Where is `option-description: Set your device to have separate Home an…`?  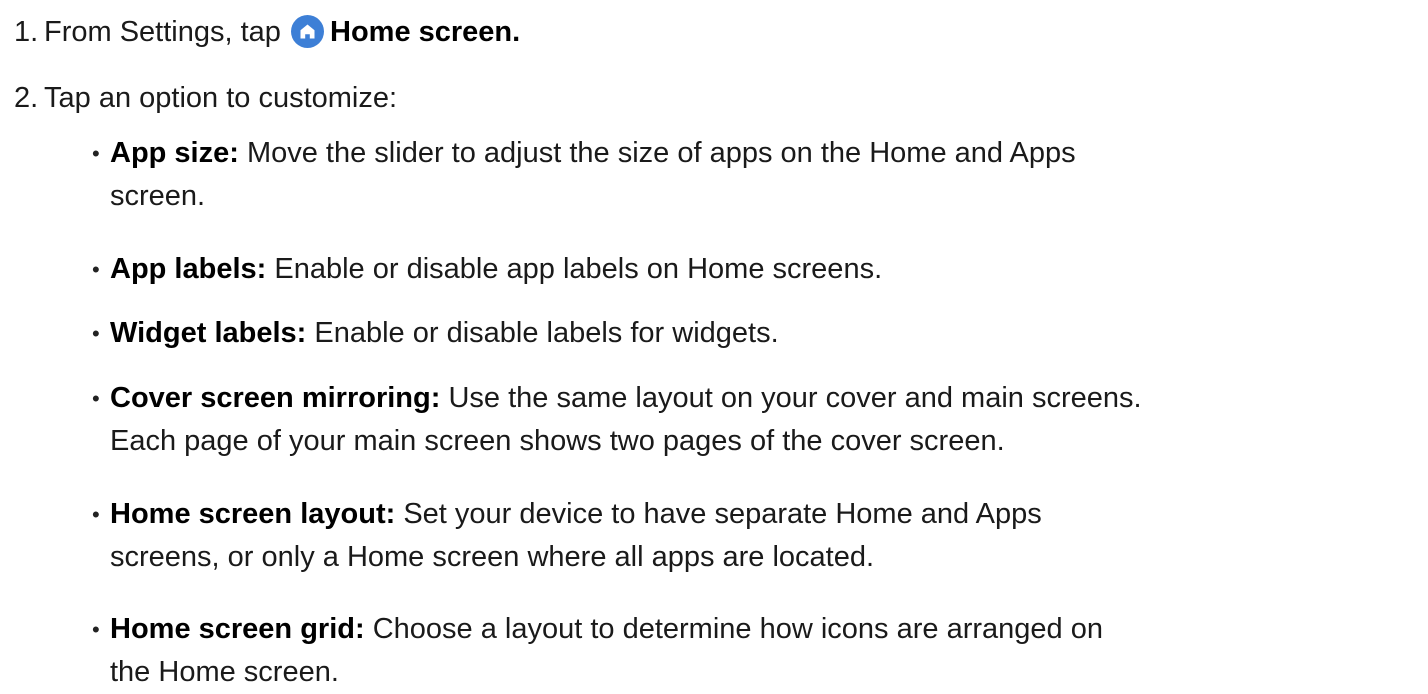 option-description: Set your device to have separate Home an… is located at coordinates (718, 514).